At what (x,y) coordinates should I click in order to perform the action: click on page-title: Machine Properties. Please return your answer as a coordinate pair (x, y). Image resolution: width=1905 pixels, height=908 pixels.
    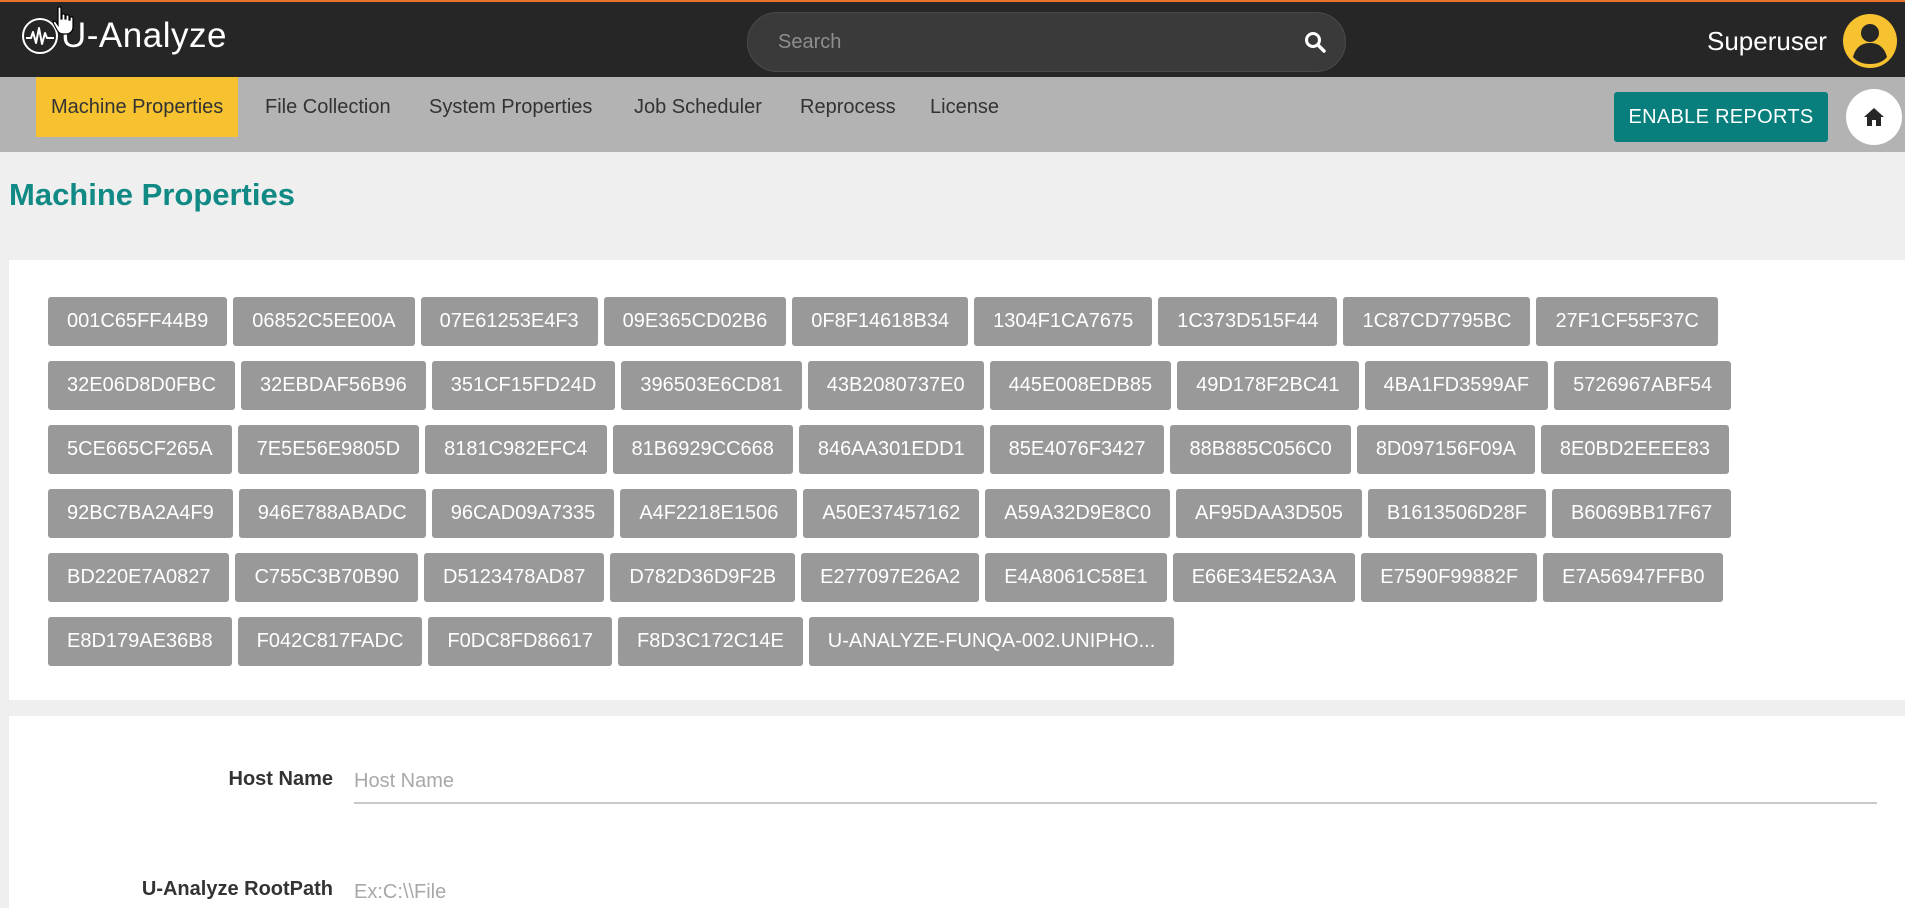
    Looking at the image, I should click on (152, 194).